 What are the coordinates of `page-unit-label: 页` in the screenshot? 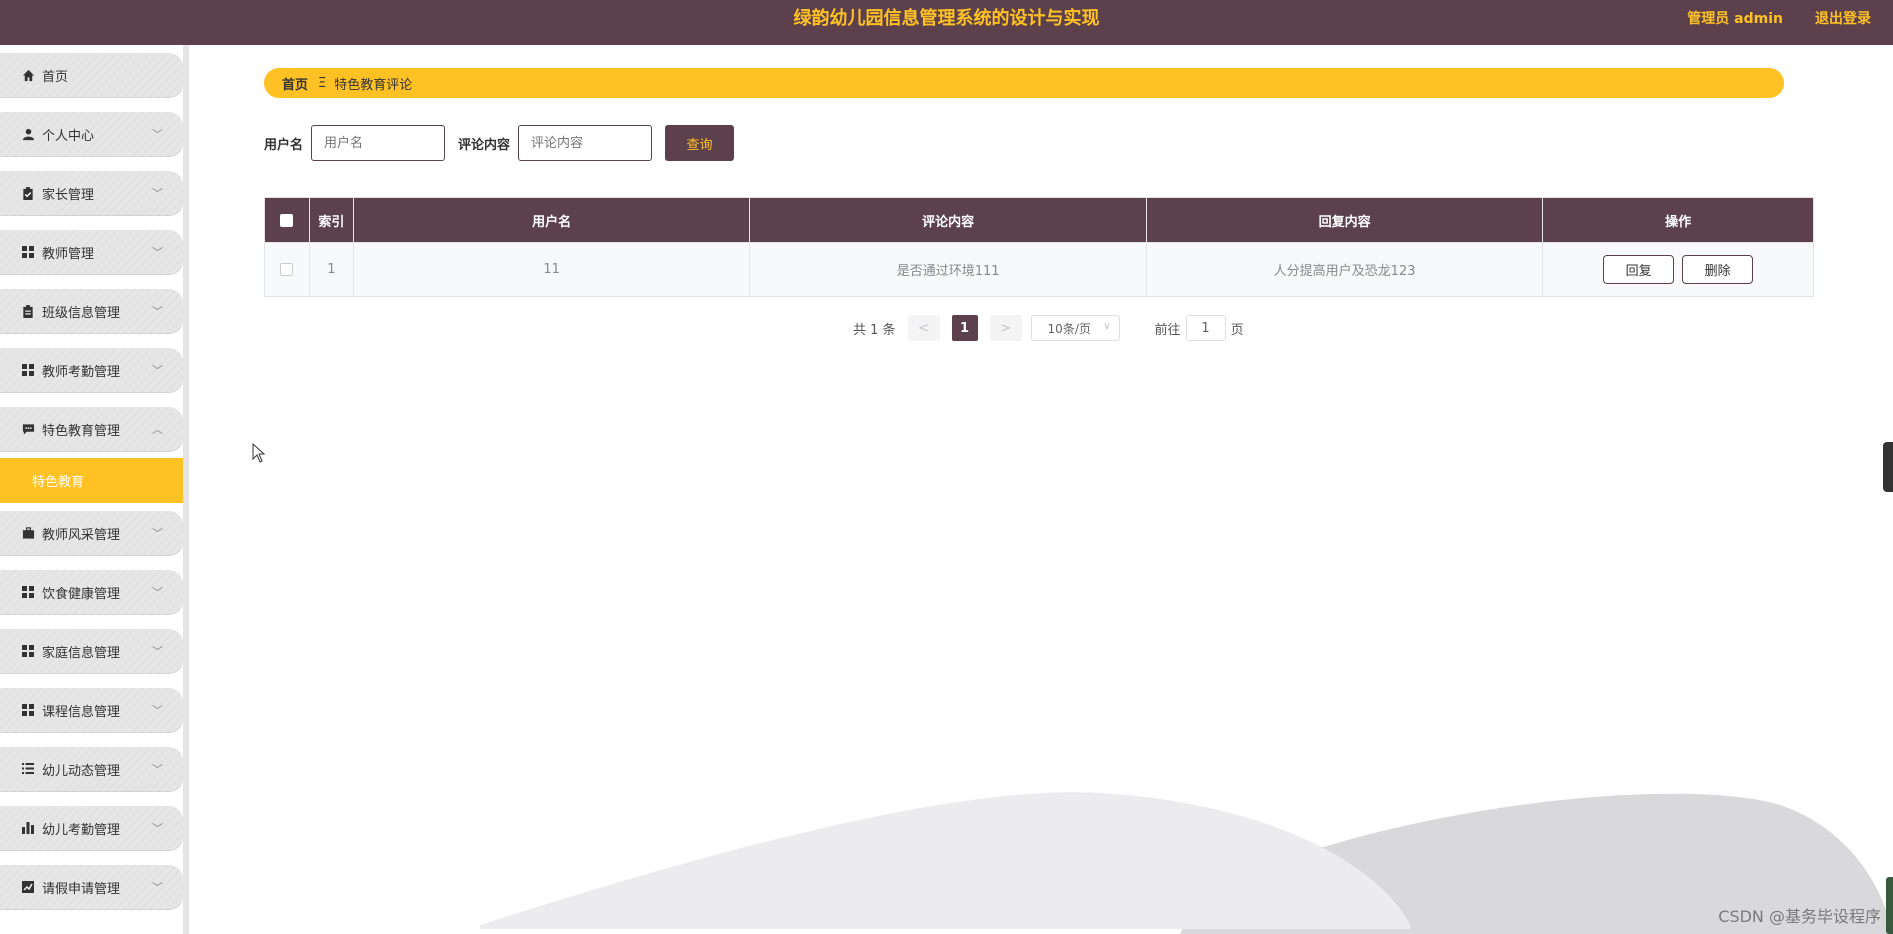 It's located at (1237, 330).